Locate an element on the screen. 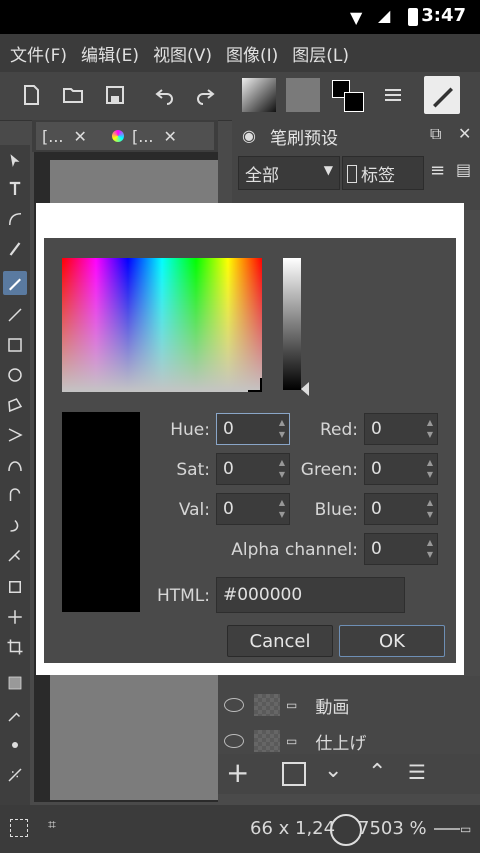 This screenshot has height=853, width=480. red-spinbox: 0 ▲ ▼ is located at coordinates (401, 429).